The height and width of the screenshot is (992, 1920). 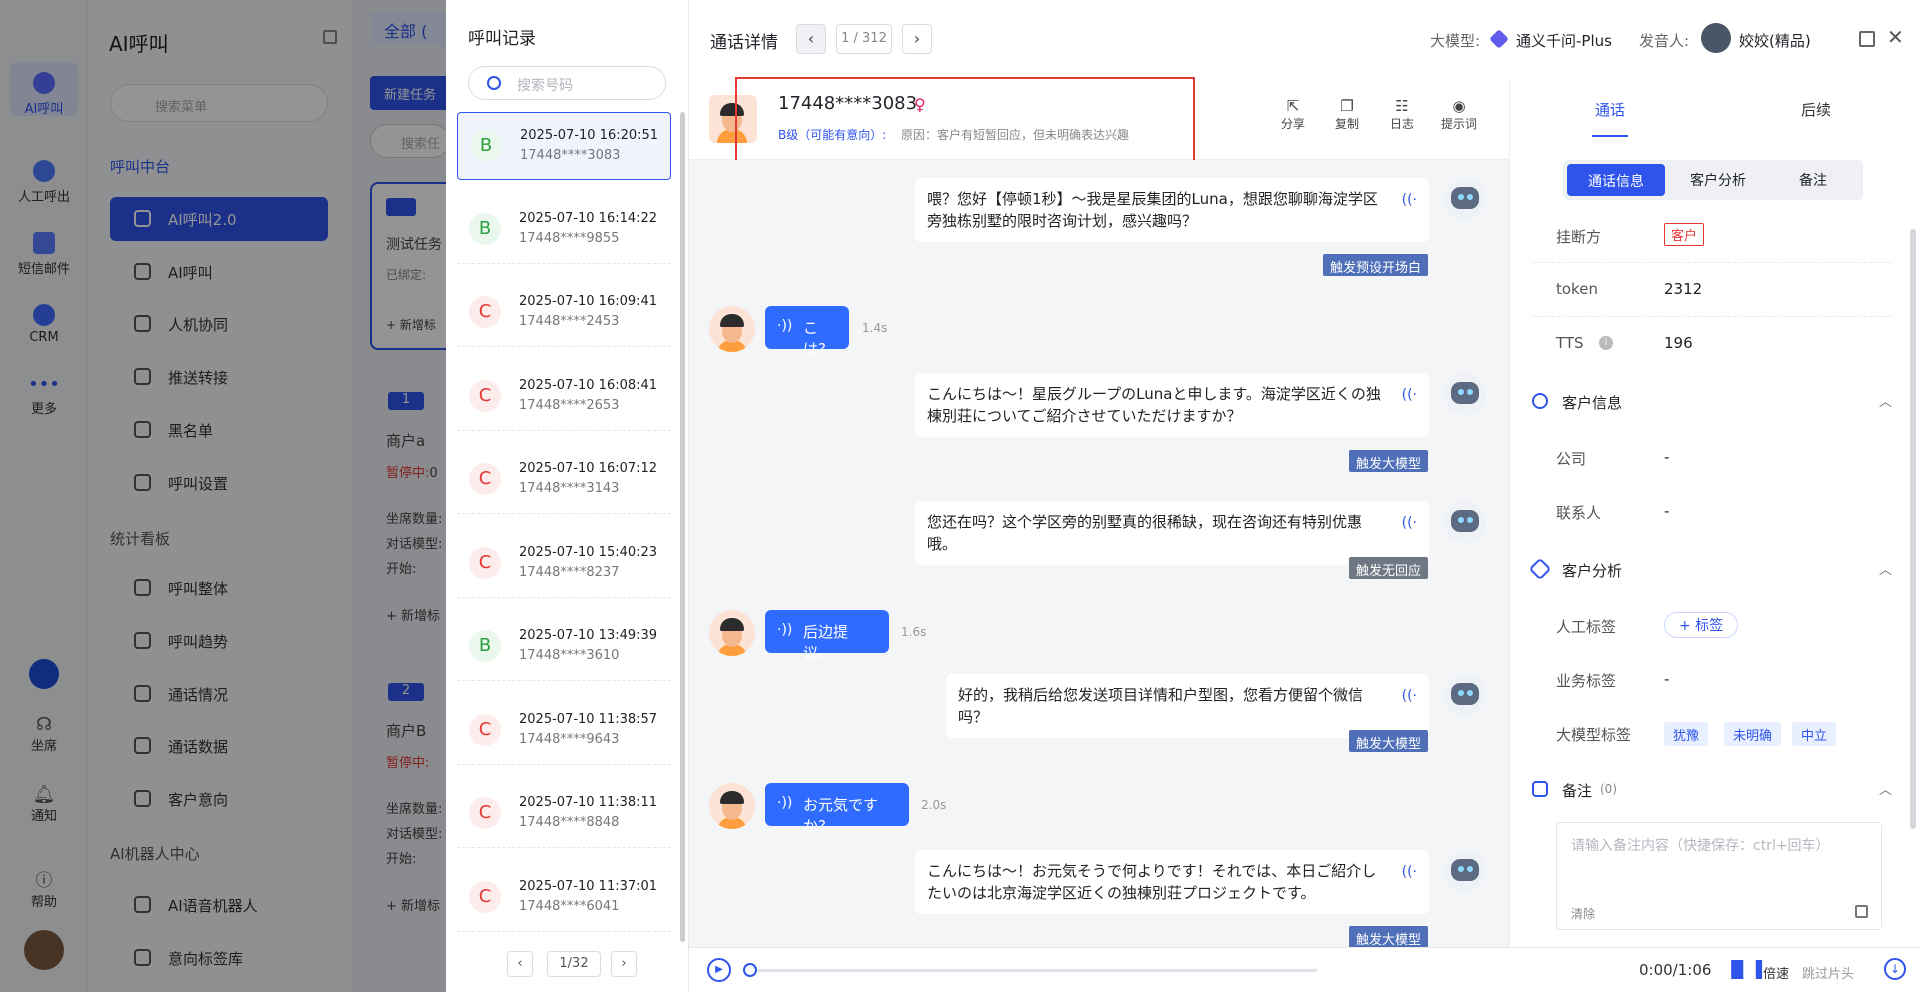 I want to click on share-action: ⇱ 分享, so click(x=1293, y=114).